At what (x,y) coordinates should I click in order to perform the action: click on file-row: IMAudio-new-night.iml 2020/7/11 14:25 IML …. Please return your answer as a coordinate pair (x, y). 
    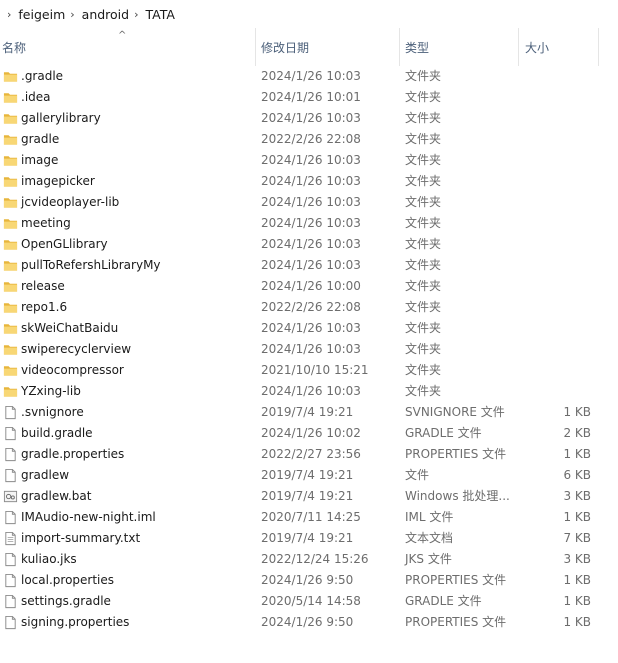
    Looking at the image, I should click on (309, 517).